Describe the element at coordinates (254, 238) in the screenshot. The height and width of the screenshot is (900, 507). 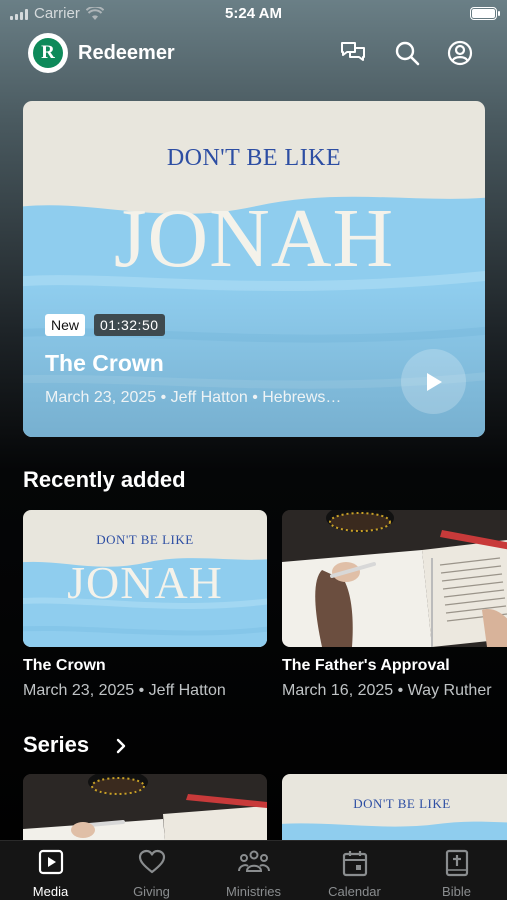
I see `artwork-line2: JONAH` at that location.